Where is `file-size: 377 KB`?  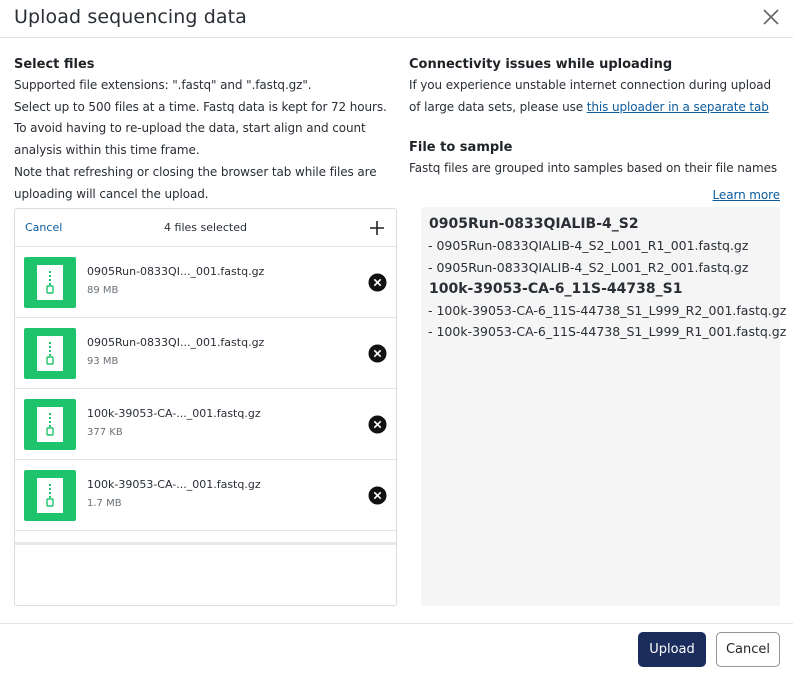
file-size: 377 KB is located at coordinates (105, 432).